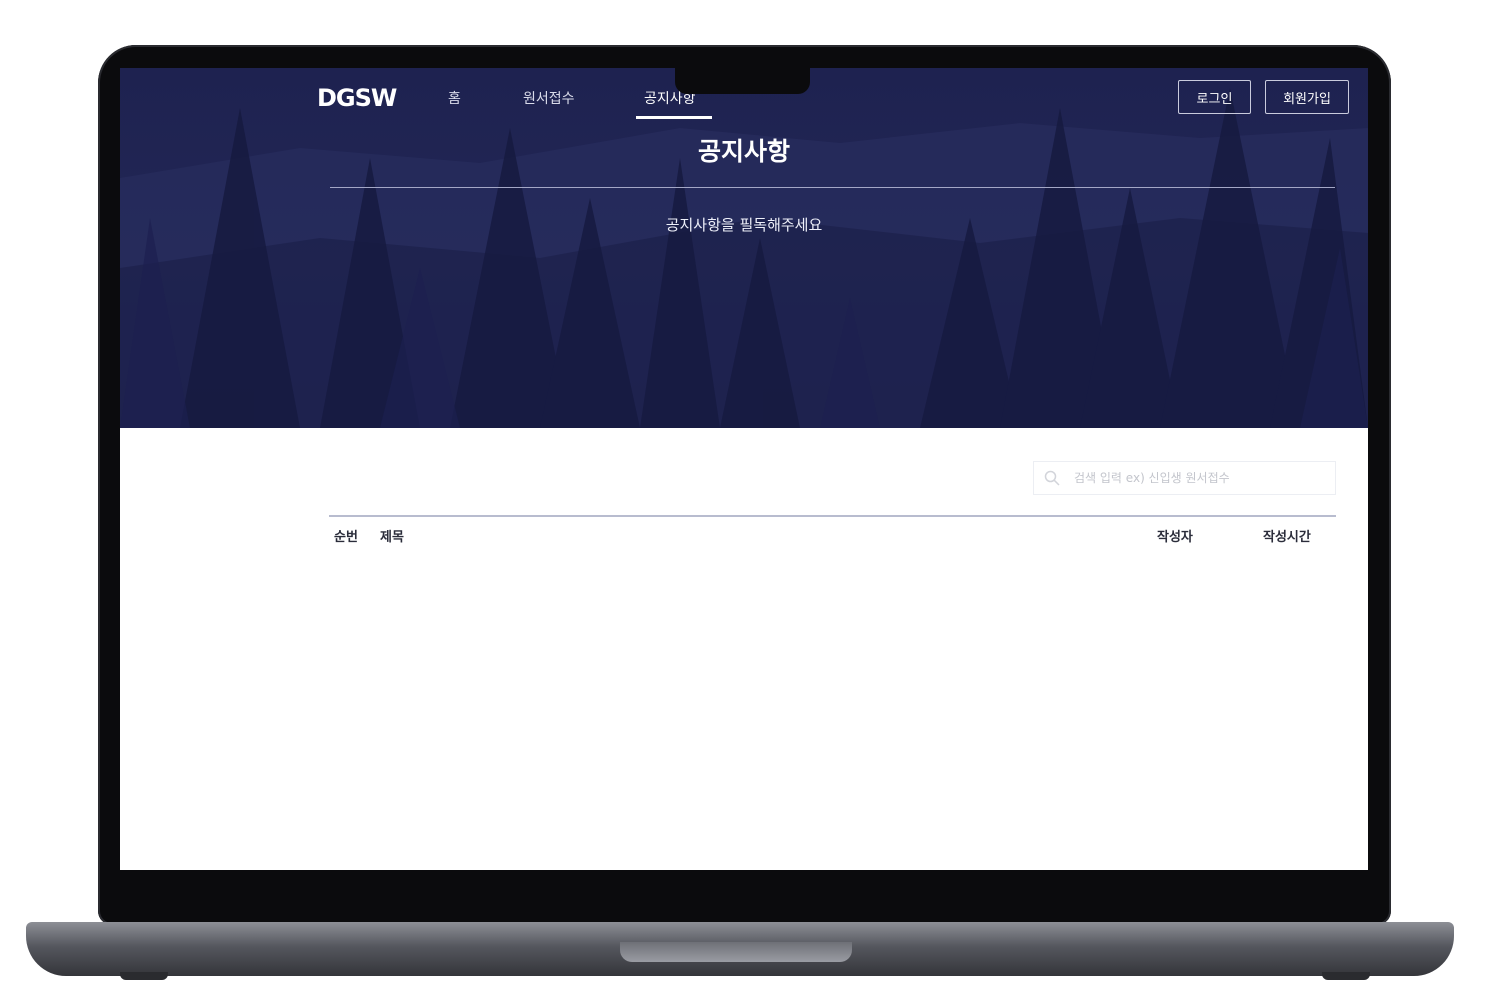 The width and height of the screenshot is (1493, 993). I want to click on title-divider, so click(832, 187).